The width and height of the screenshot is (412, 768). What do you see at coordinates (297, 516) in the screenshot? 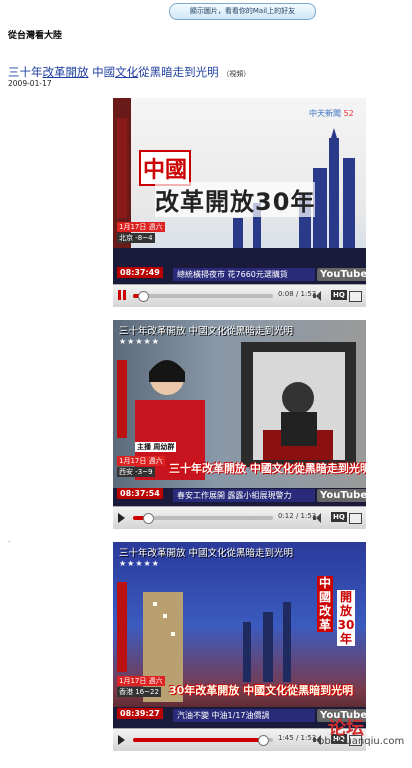
I see `time-display: 0:12 / 1:53` at bounding box center [297, 516].